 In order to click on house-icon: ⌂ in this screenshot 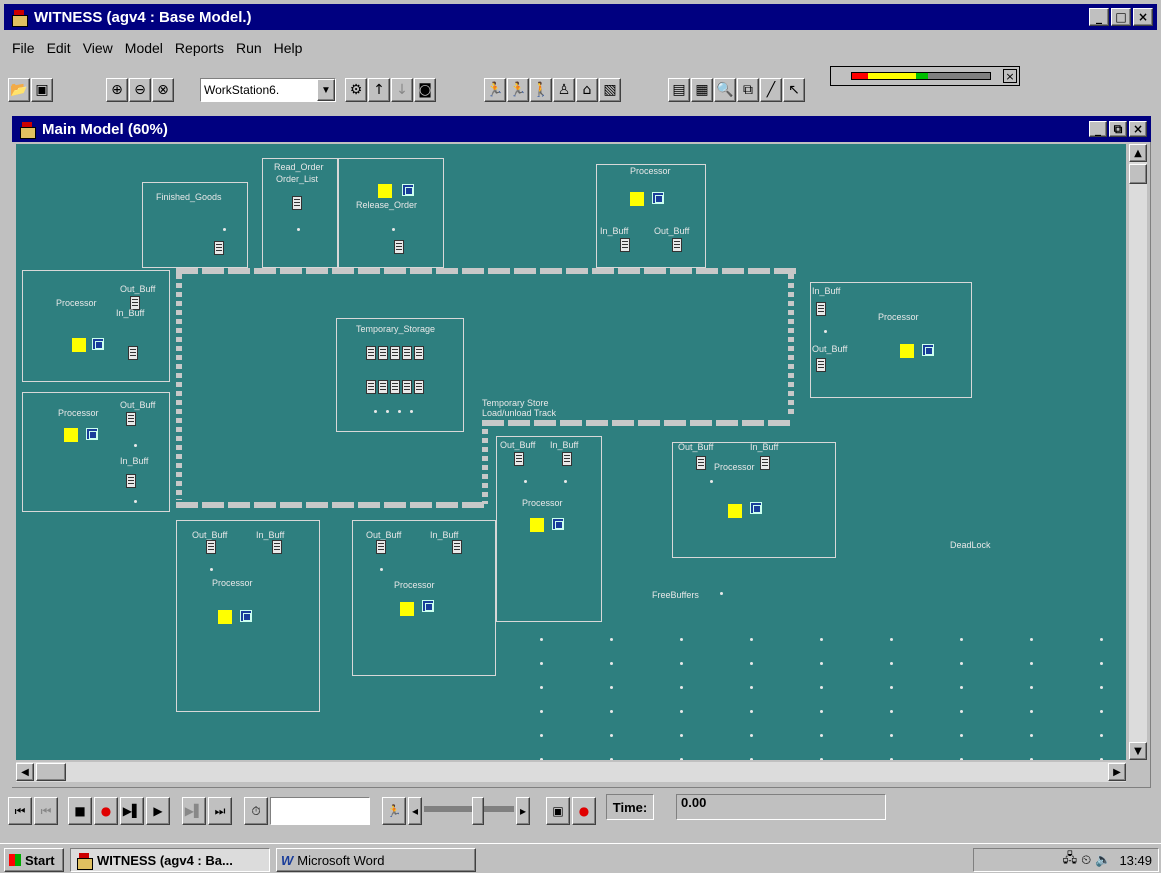, I will do `click(587, 90)`.